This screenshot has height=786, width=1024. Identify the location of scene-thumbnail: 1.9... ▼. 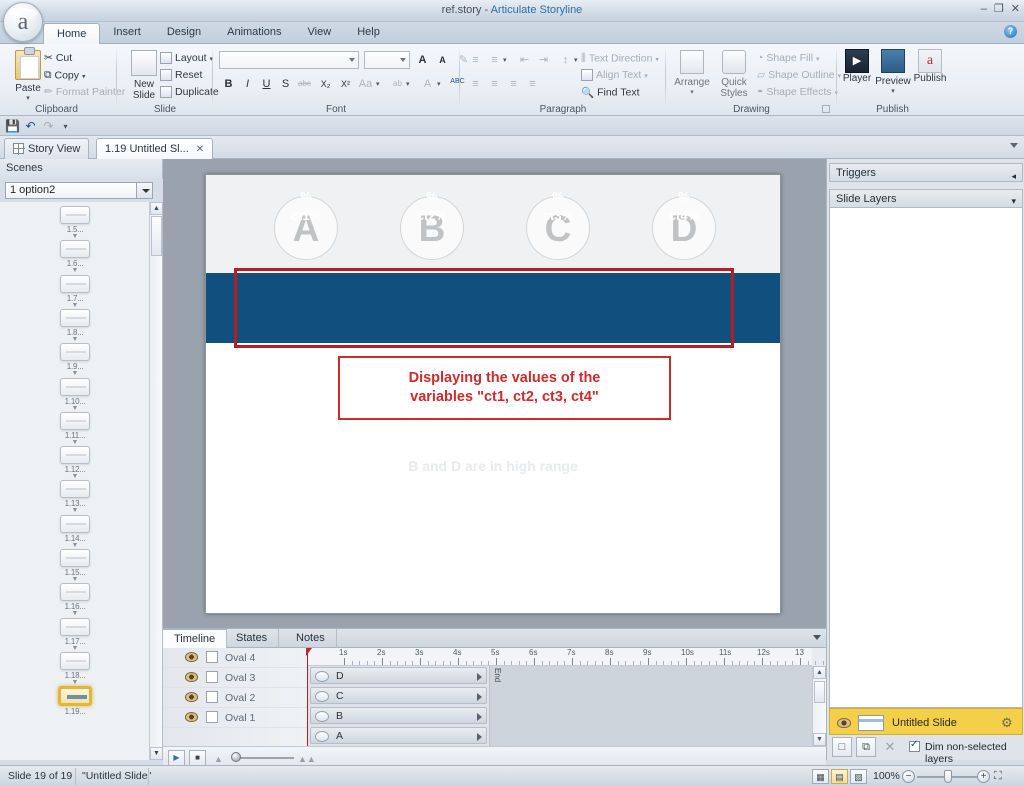
(75, 360).